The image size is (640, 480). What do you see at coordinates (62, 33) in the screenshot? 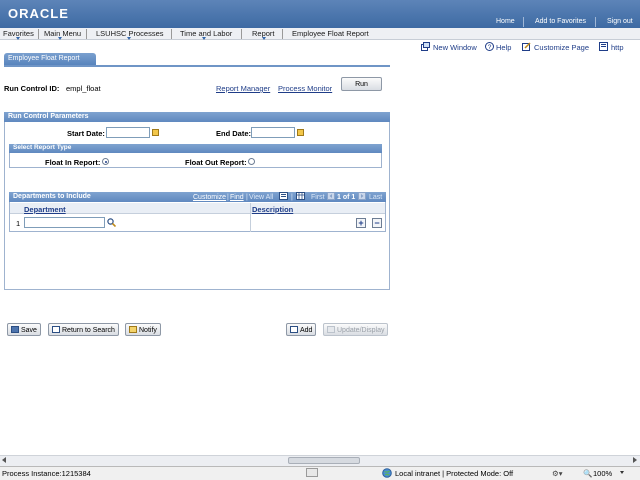
I see `nav-main-menu: Main Menu` at bounding box center [62, 33].